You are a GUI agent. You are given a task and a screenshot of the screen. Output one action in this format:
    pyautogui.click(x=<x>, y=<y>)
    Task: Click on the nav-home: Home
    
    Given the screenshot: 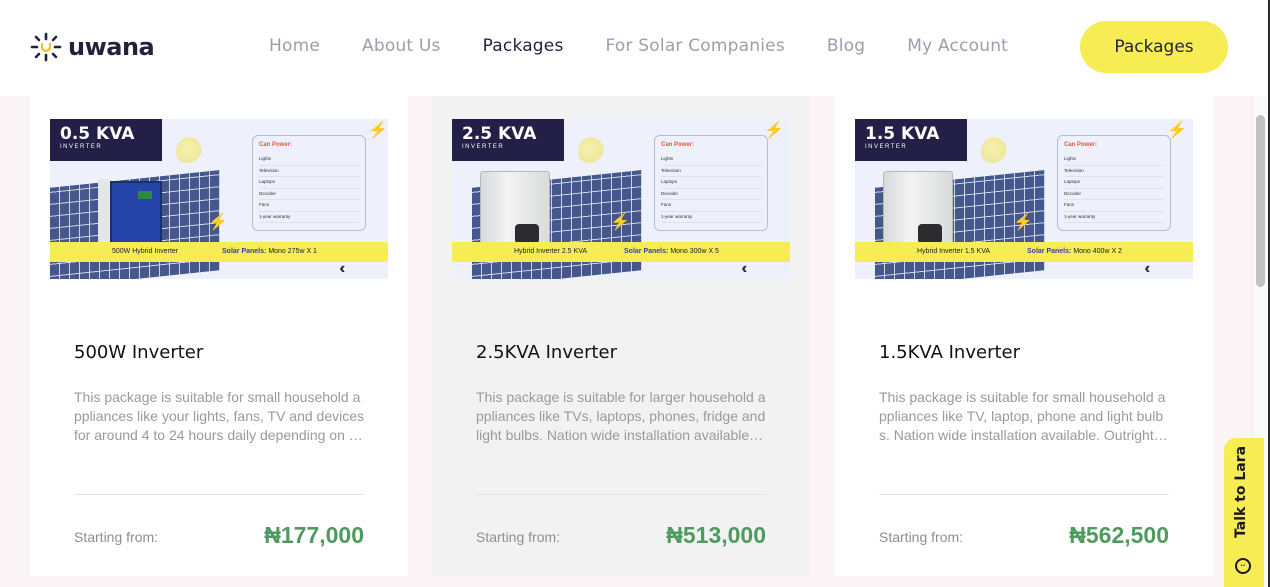 What is the action you would take?
    pyautogui.click(x=294, y=46)
    